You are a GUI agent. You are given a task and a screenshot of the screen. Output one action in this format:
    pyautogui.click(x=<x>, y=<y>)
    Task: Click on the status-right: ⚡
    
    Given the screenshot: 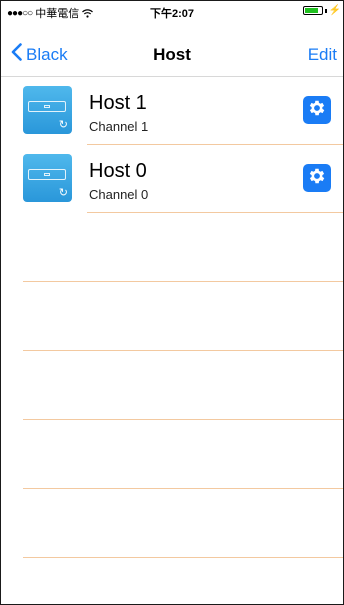 What is the action you would take?
    pyautogui.click(x=321, y=10)
    